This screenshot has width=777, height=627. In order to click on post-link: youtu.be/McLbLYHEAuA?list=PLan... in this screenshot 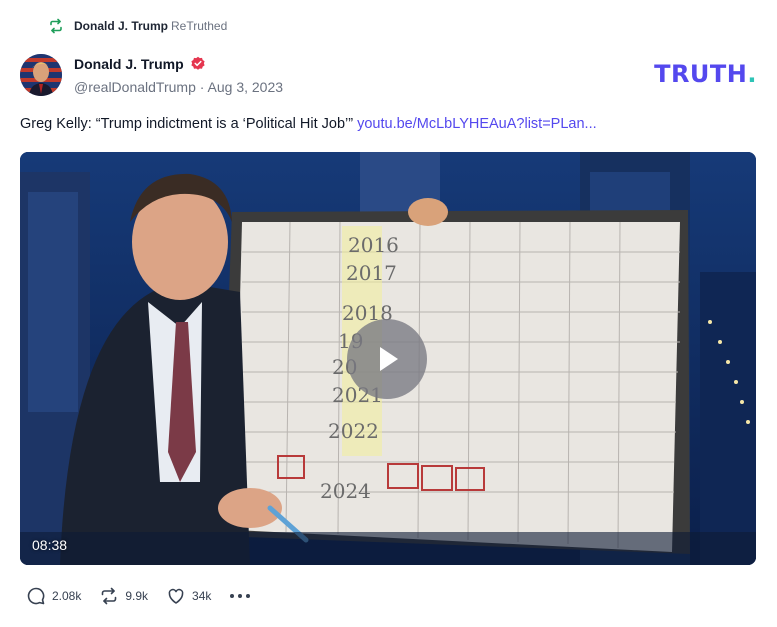, I will do `click(477, 124)`.